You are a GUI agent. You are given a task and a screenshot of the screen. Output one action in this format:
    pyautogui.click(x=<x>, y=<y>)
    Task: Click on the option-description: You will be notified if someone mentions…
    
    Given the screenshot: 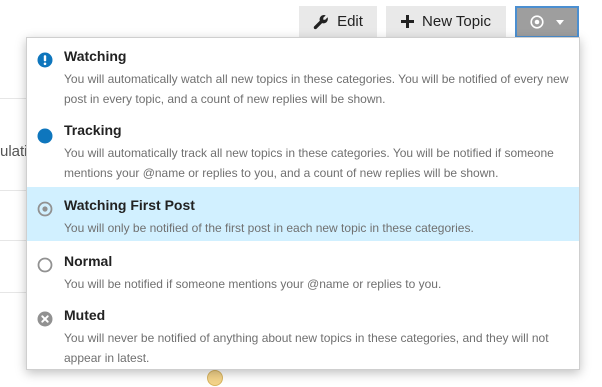 What is the action you would take?
    pyautogui.click(x=253, y=284)
    